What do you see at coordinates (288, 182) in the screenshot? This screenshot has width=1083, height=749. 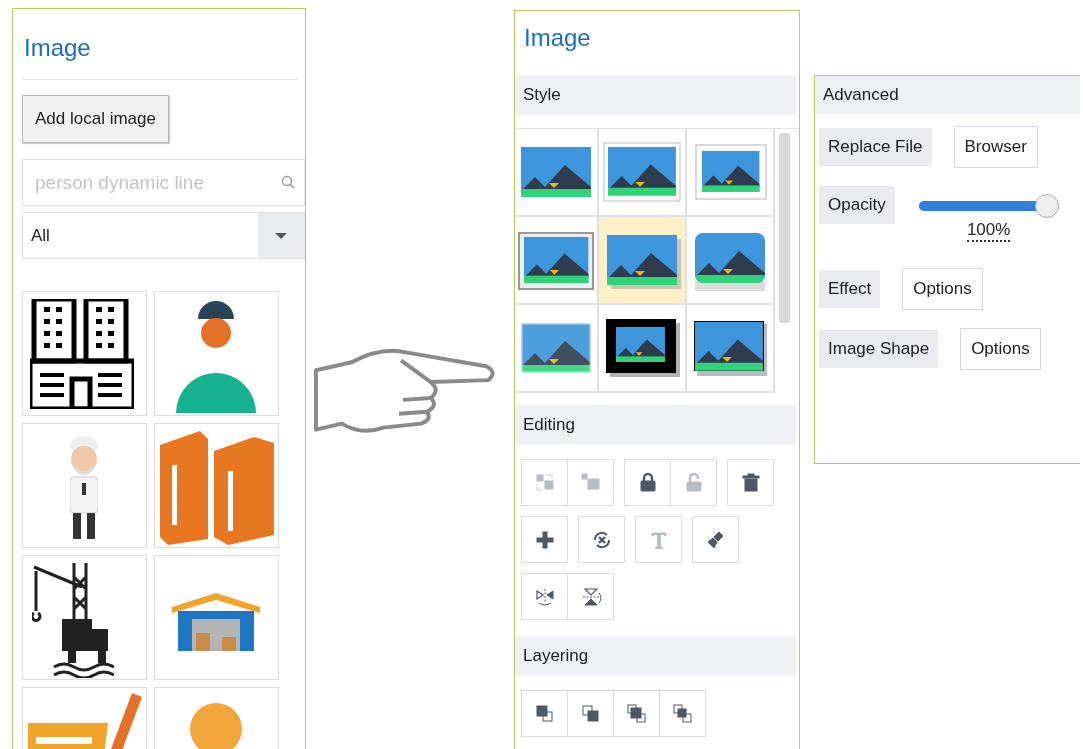 I see `search-icon` at bounding box center [288, 182].